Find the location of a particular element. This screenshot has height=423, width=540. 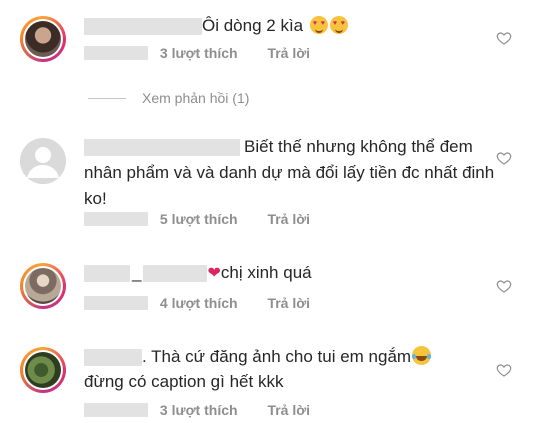

replies-divider is located at coordinates (107, 98).